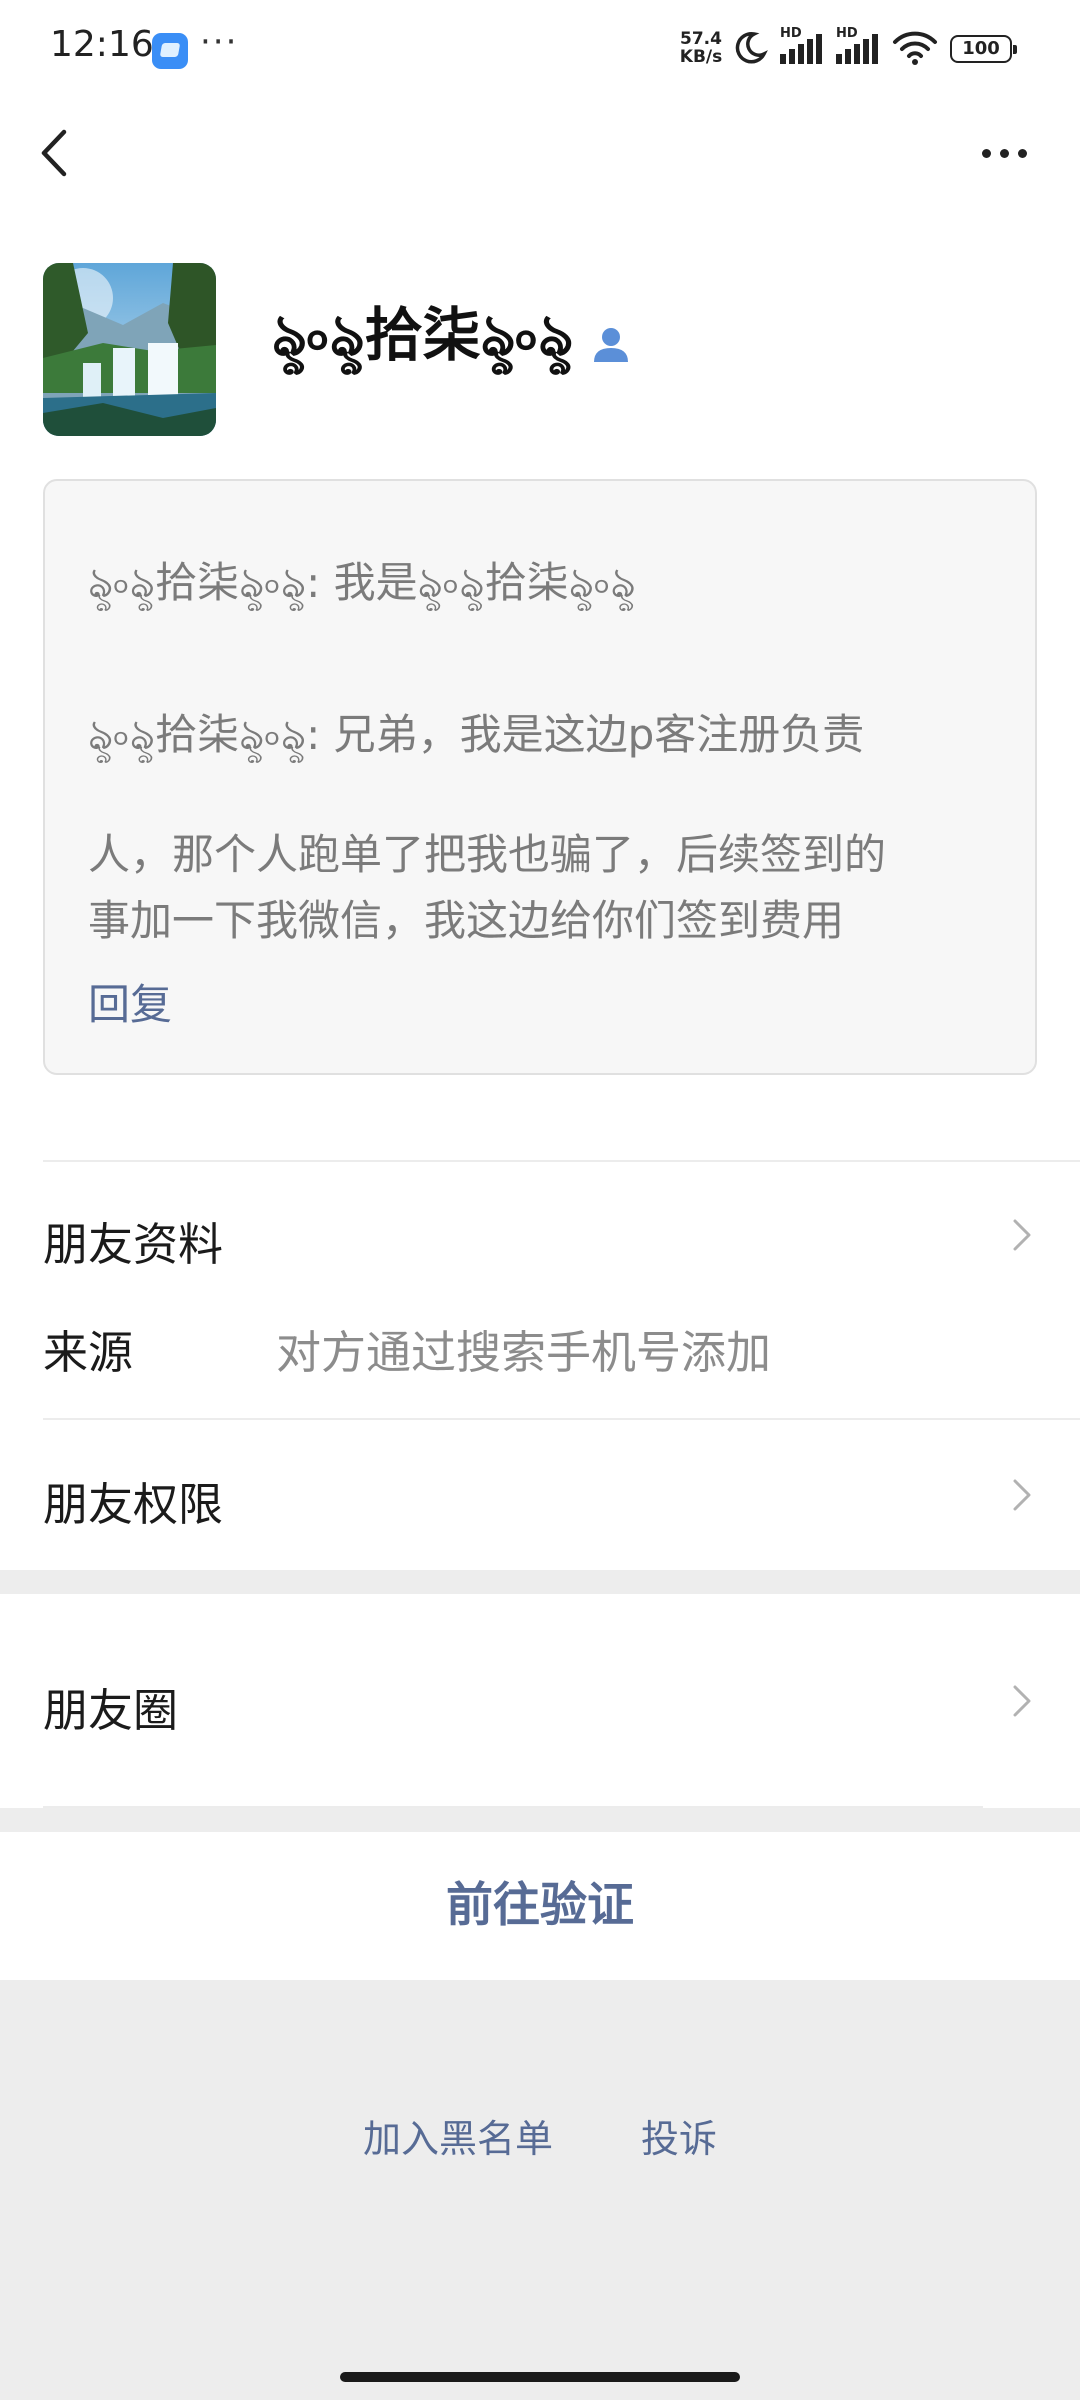  What do you see at coordinates (219, 42) in the screenshot?
I see `status-more-indicator: ···` at bounding box center [219, 42].